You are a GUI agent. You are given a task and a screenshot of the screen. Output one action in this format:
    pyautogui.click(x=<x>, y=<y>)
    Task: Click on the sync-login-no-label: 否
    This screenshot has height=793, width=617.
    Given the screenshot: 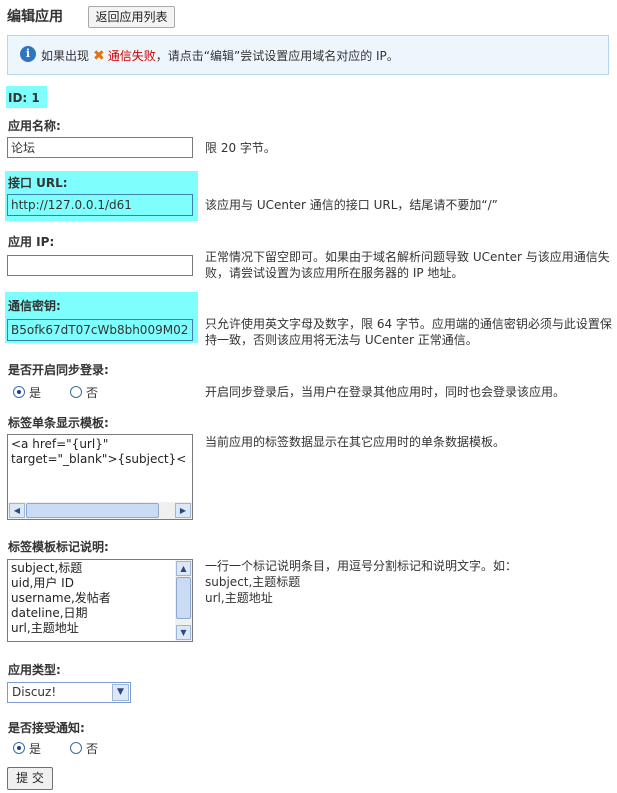 What is the action you would take?
    pyautogui.click(x=92, y=393)
    